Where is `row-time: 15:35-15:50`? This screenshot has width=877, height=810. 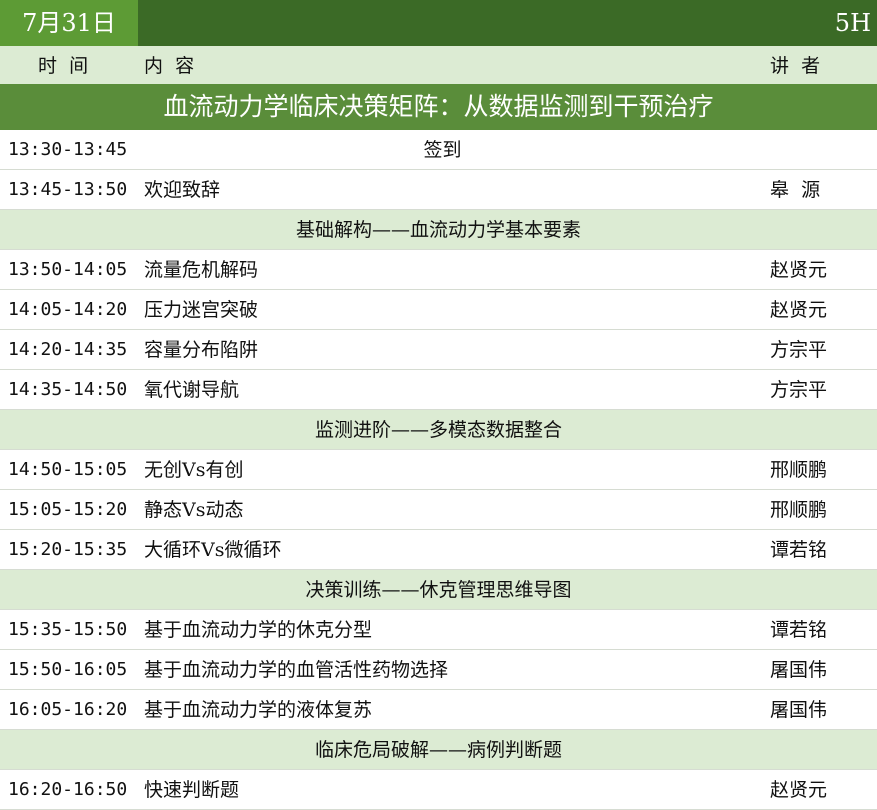
row-time: 15:35-15:50 is located at coordinates (68, 629).